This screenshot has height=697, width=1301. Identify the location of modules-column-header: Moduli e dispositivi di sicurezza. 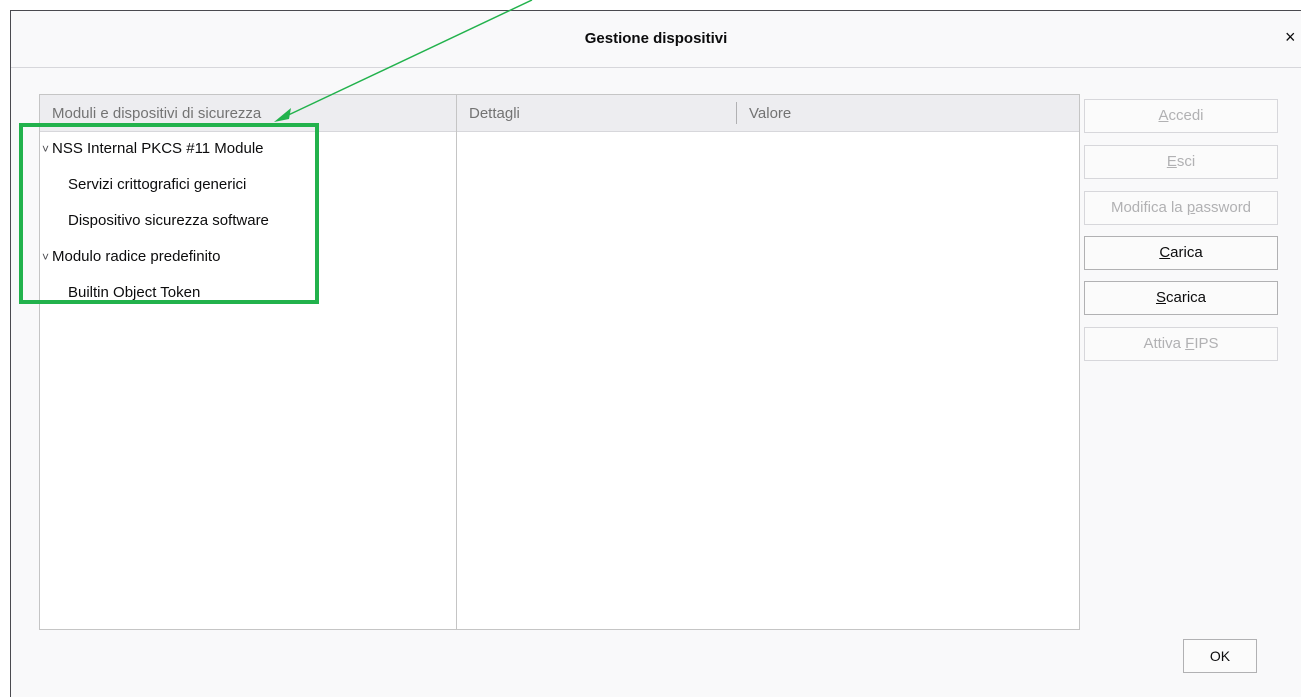
(248, 113).